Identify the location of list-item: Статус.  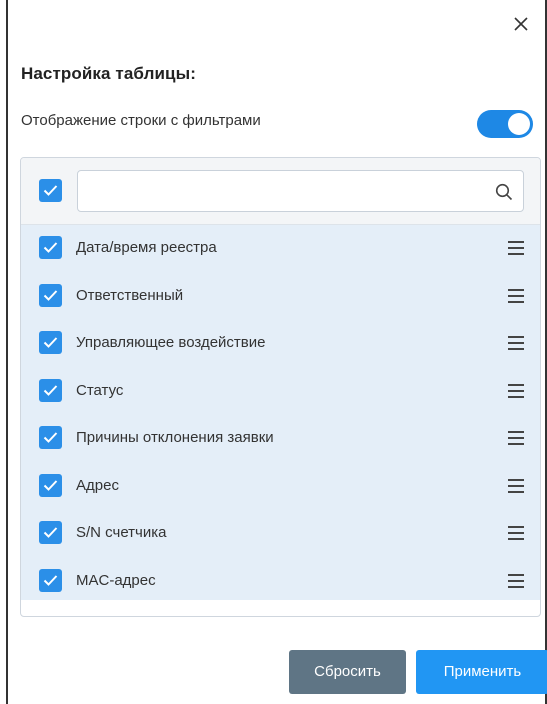
(280, 392).